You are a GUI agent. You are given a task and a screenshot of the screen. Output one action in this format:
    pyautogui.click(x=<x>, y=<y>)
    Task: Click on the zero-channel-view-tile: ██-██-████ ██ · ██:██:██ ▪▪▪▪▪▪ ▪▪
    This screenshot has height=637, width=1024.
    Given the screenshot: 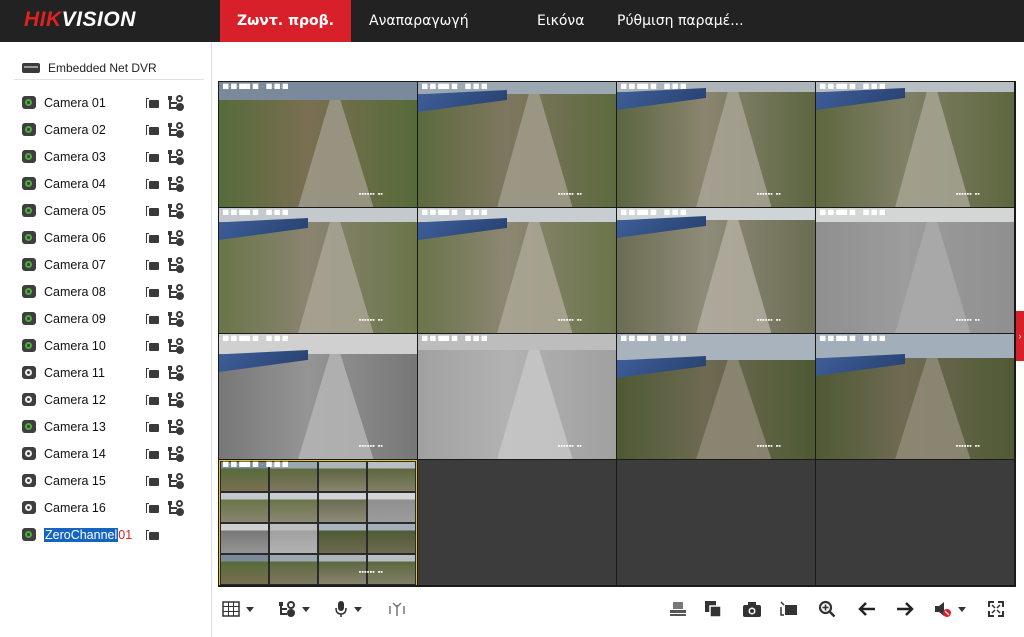 What is the action you would take?
    pyautogui.click(x=318, y=522)
    